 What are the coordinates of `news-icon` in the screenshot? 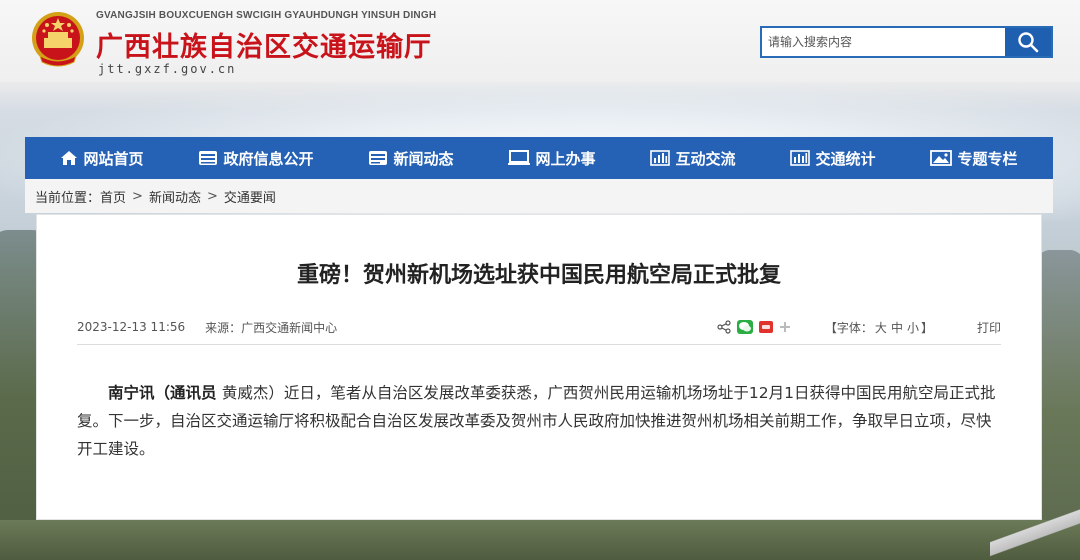 It's located at (378, 158).